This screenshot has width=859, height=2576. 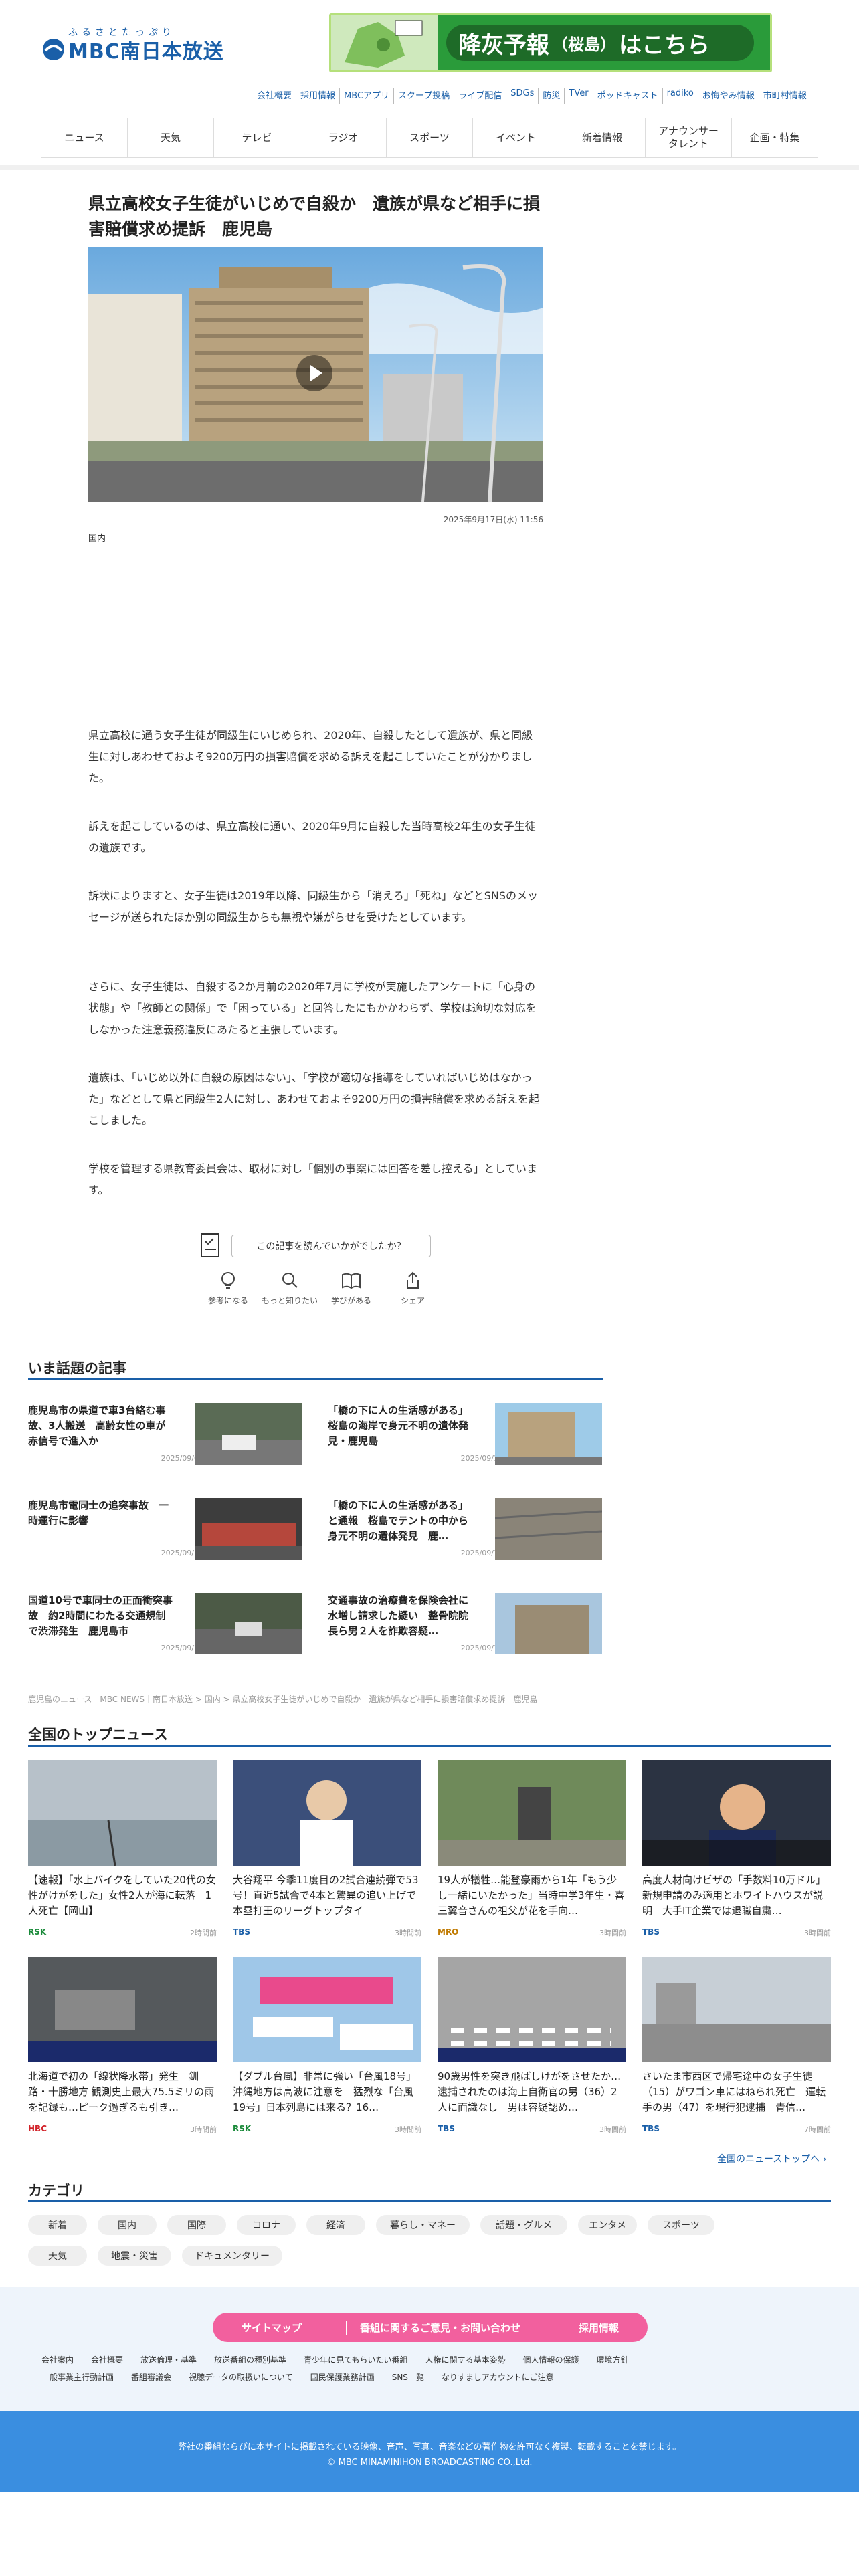 I want to click on share-icon, so click(x=413, y=1280).